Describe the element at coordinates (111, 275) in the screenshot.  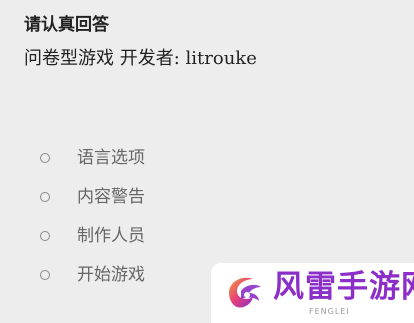
I see `option-label: 开始游戏` at that location.